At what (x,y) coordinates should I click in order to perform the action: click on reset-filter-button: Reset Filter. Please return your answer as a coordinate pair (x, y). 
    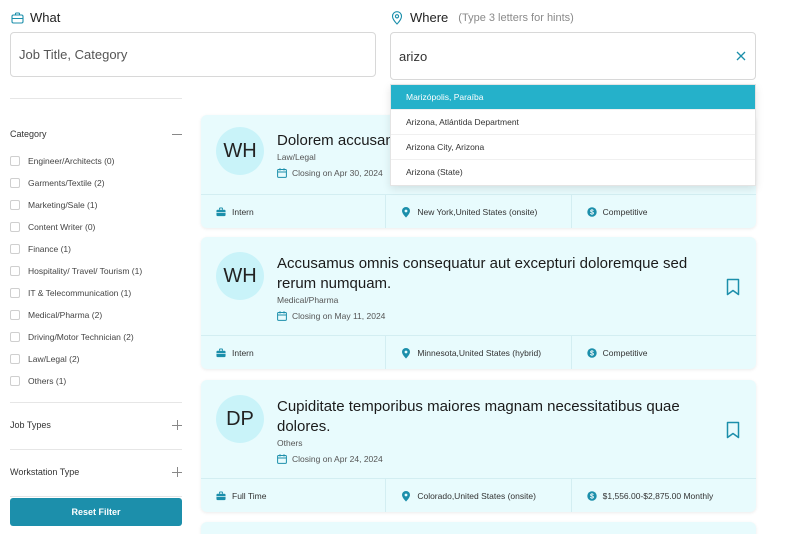
    Looking at the image, I should click on (96, 512).